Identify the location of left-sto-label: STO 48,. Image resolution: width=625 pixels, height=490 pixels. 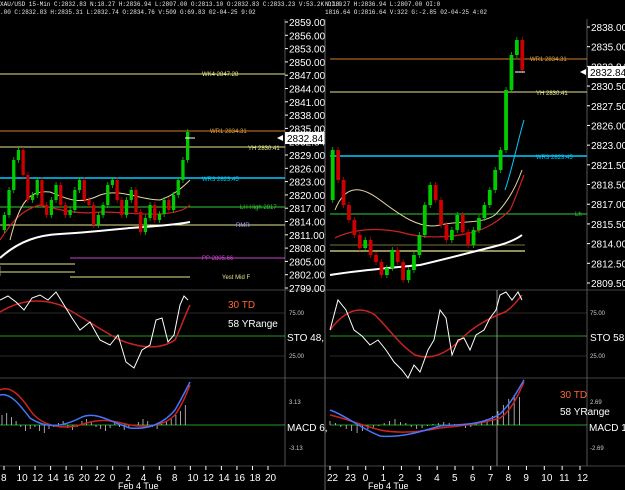
(305, 338).